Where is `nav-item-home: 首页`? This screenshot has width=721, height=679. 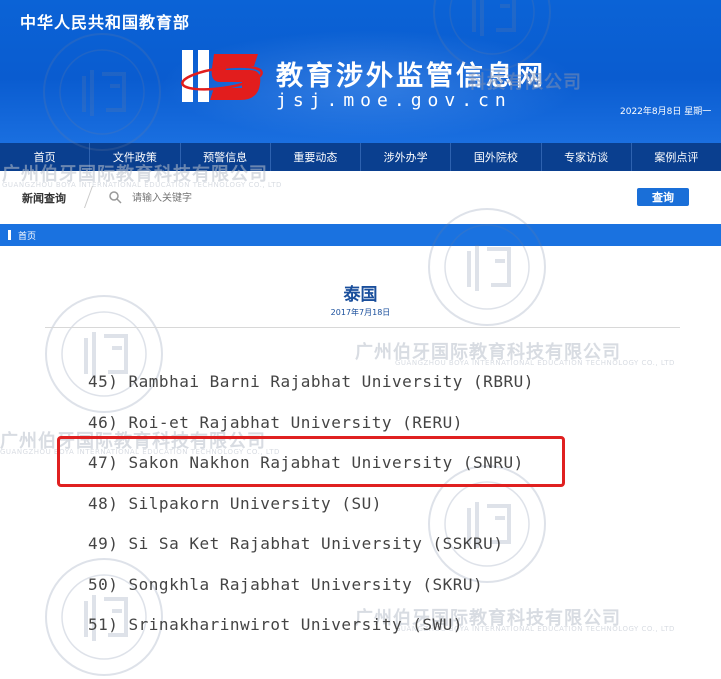
nav-item-home: 首页 is located at coordinates (45, 157).